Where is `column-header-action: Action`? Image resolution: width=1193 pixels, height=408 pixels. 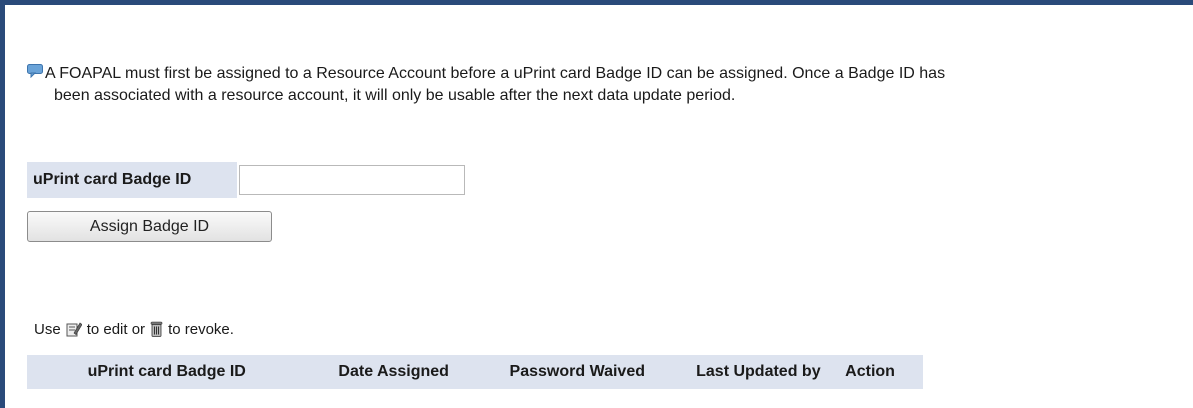 column-header-action: Action is located at coordinates (870, 371).